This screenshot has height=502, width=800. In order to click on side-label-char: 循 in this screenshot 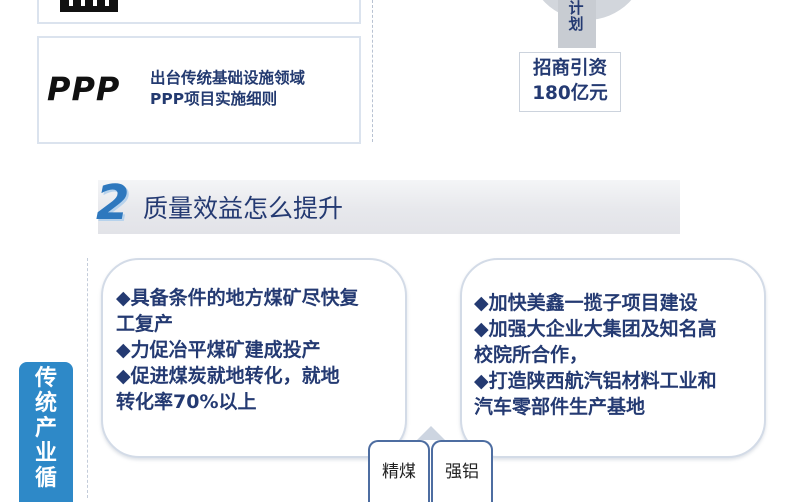, I will do `click(45, 478)`.